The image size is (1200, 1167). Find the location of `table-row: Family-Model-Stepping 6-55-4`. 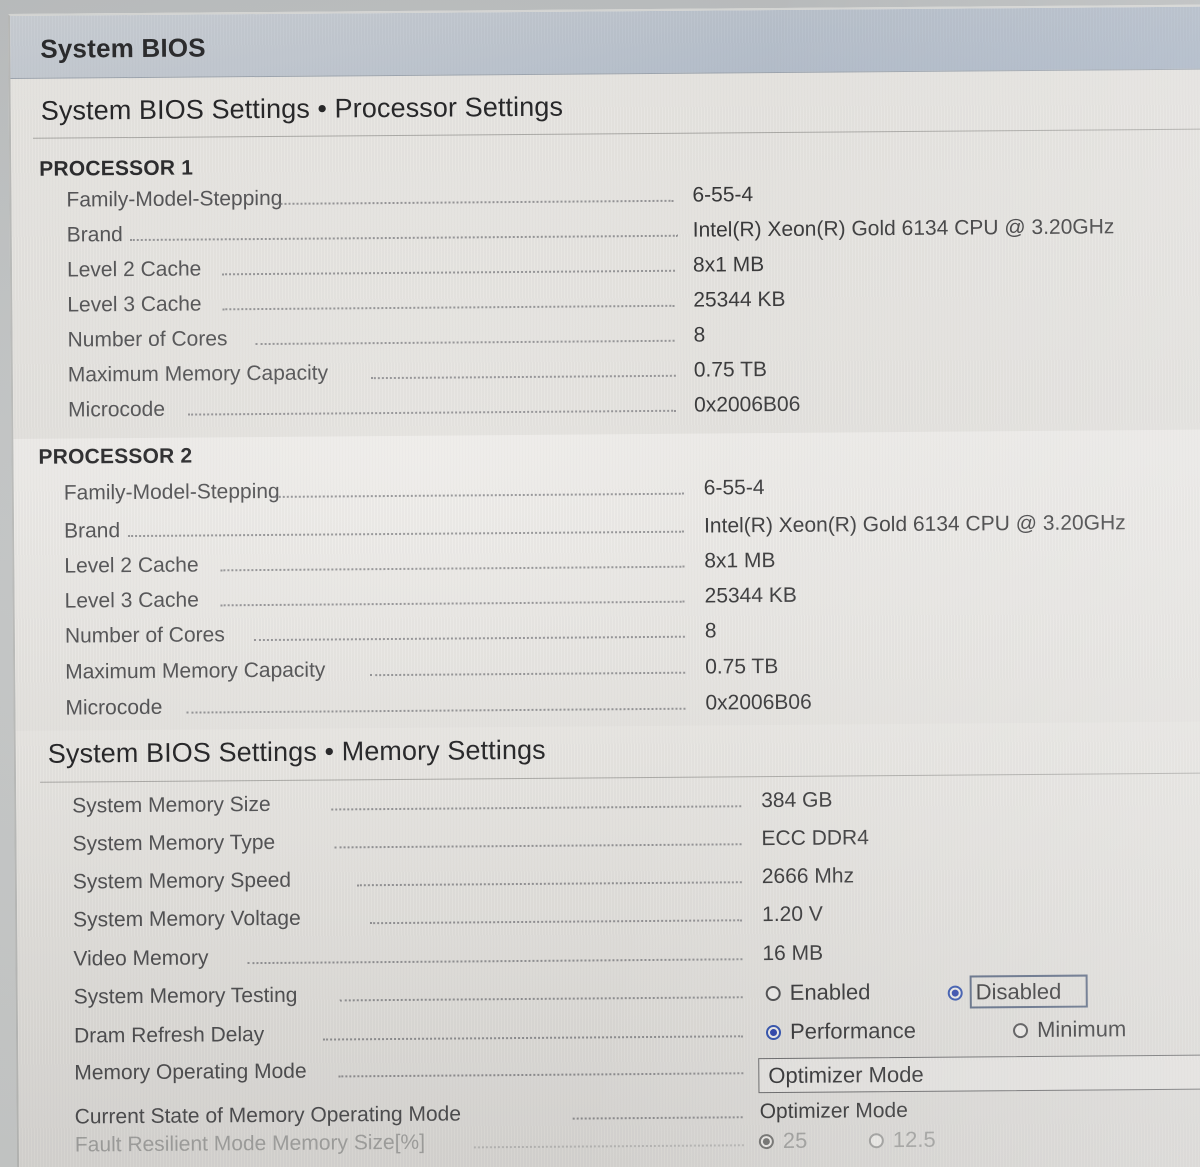

table-row: Family-Model-Stepping 6-55-4 is located at coordinates (607, 494).